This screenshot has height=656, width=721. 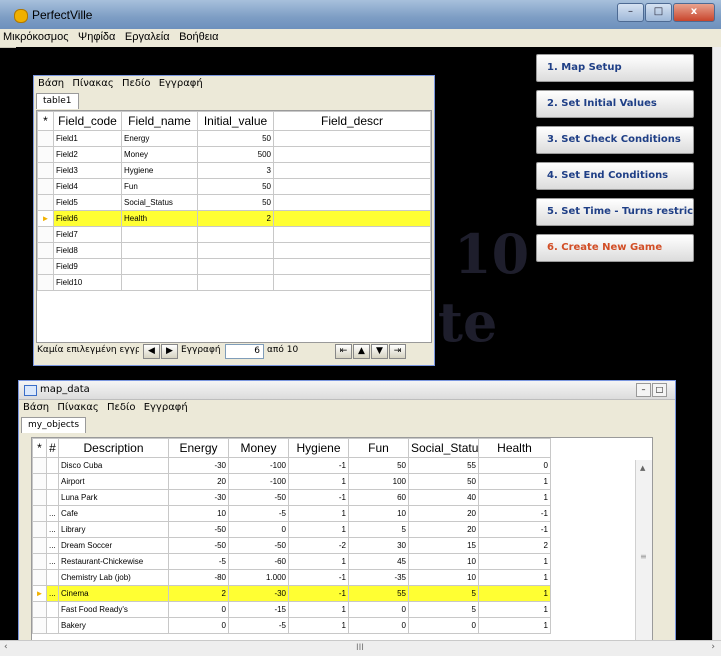 What do you see at coordinates (643, 550) in the screenshot?
I see `map-data-vertical-scrollbar: ▲ ≡` at bounding box center [643, 550].